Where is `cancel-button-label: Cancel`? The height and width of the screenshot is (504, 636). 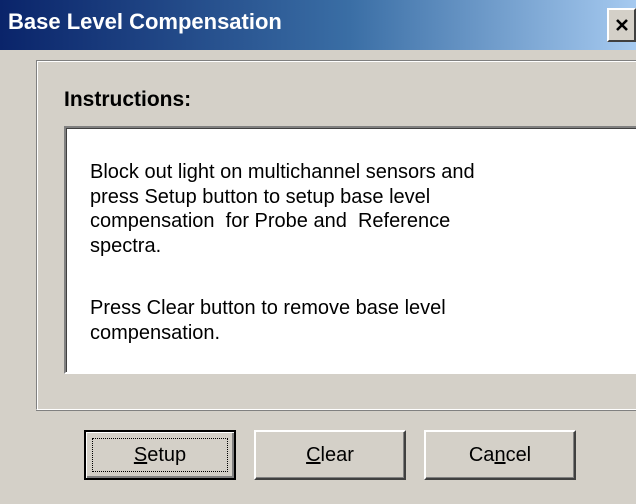
cancel-button-label: Cancel is located at coordinates (500, 454).